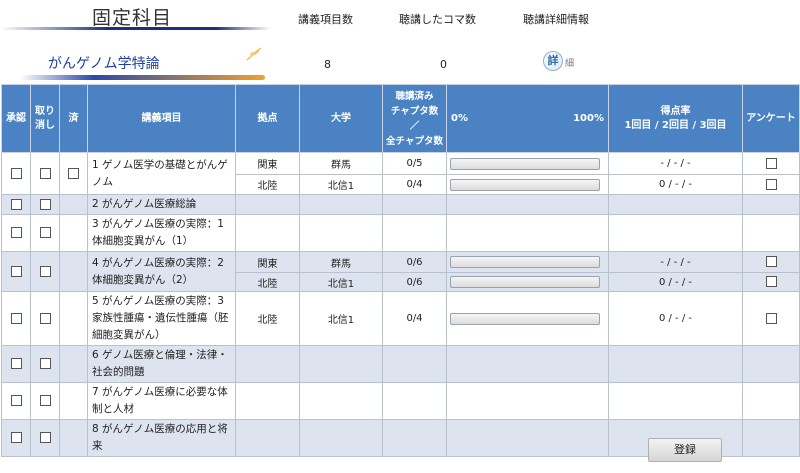 The image size is (800, 473). What do you see at coordinates (142, 77) in the screenshot?
I see `course-underline` at bounding box center [142, 77].